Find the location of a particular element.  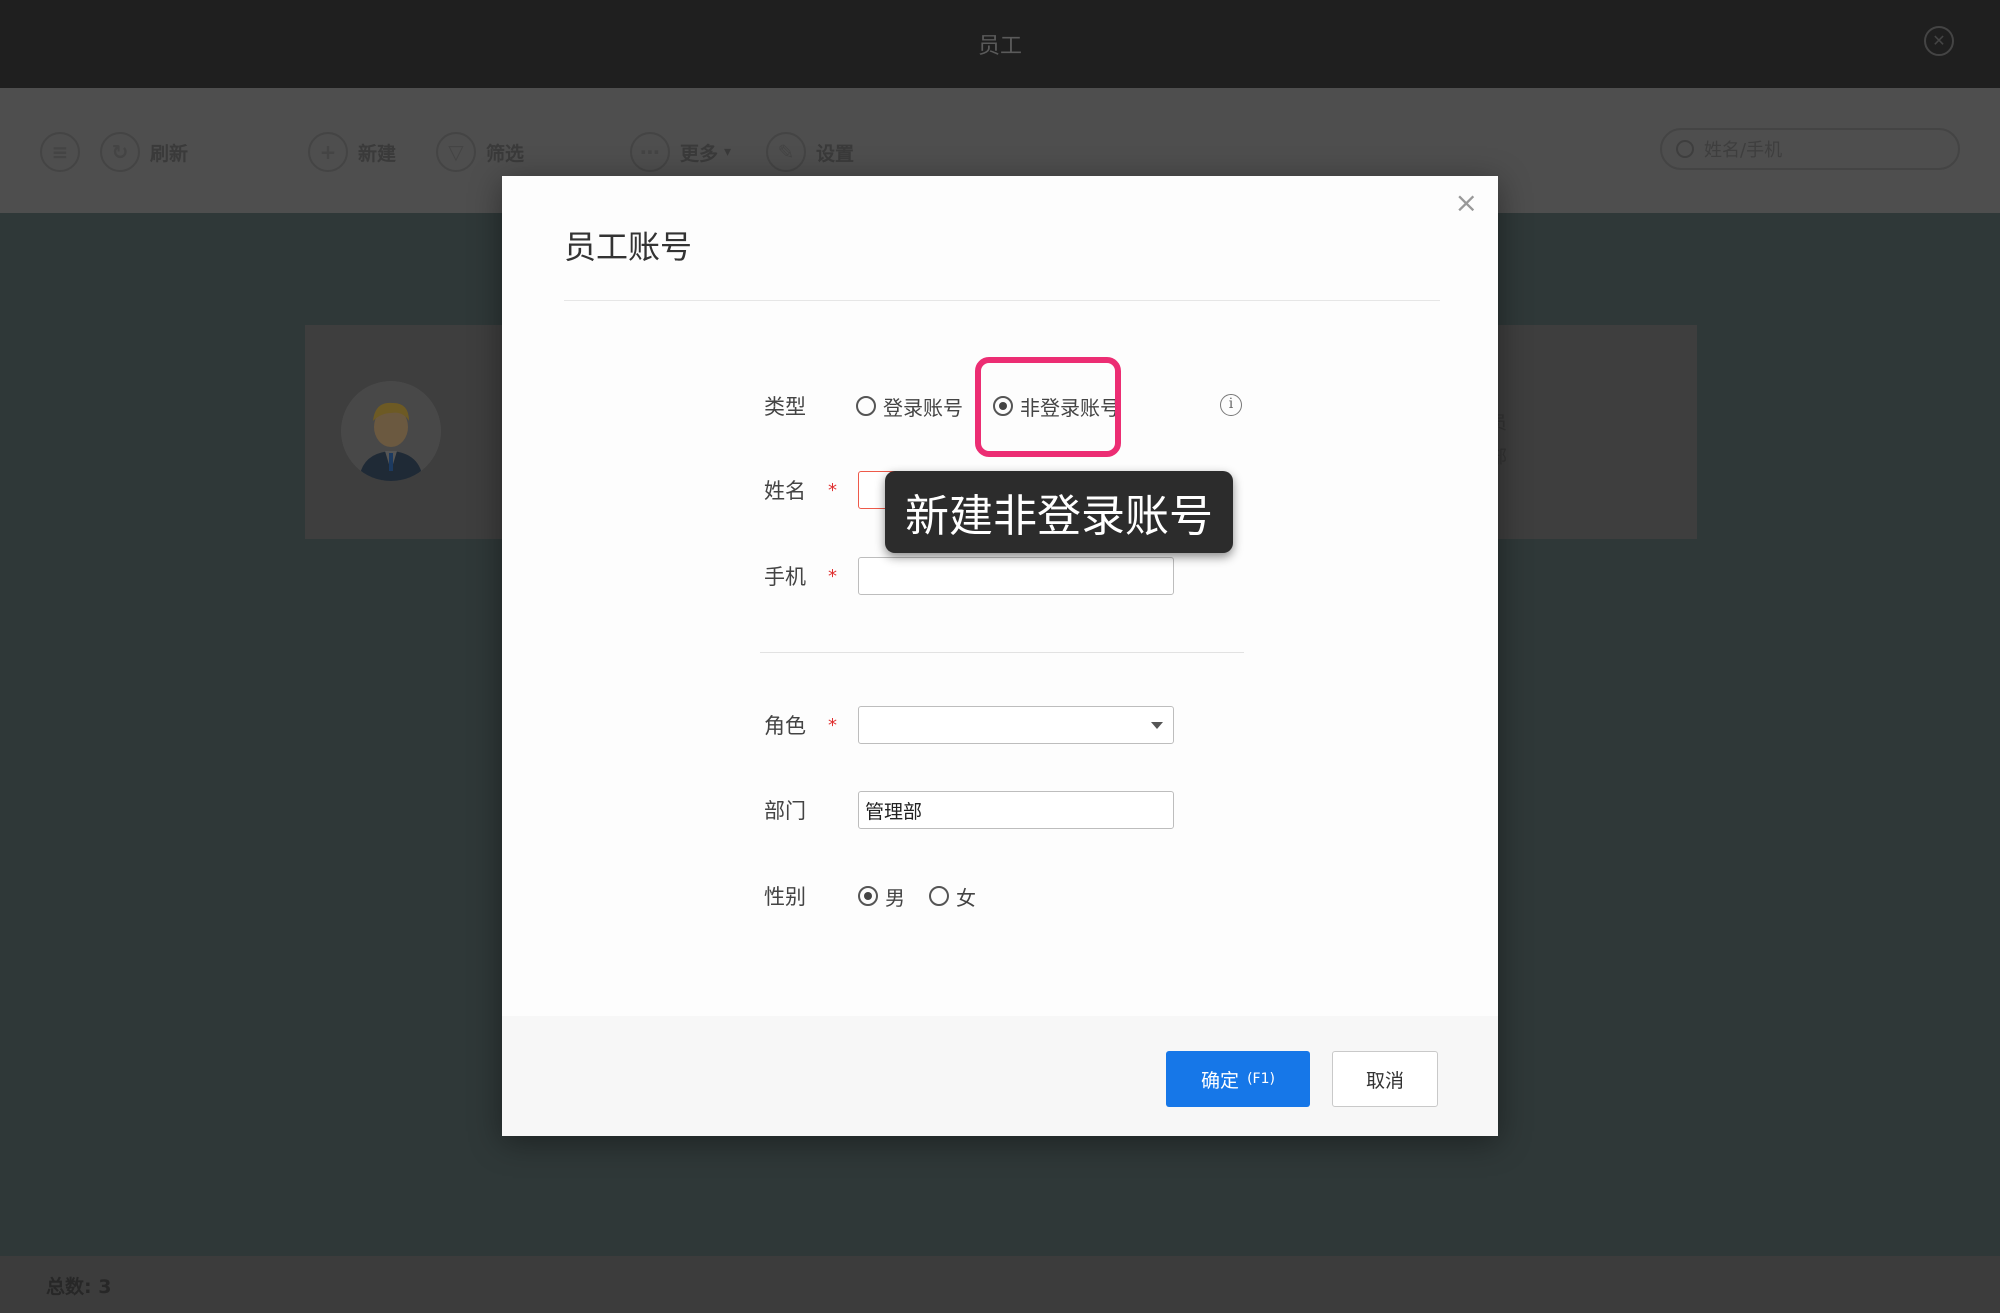

role-row: 角色 * is located at coordinates (969, 725).